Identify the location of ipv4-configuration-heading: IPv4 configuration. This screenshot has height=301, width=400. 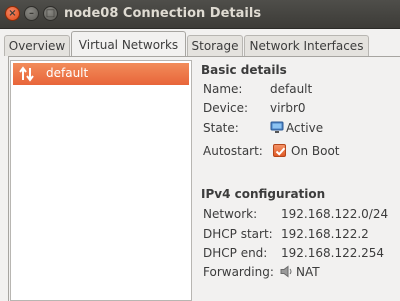
(263, 194).